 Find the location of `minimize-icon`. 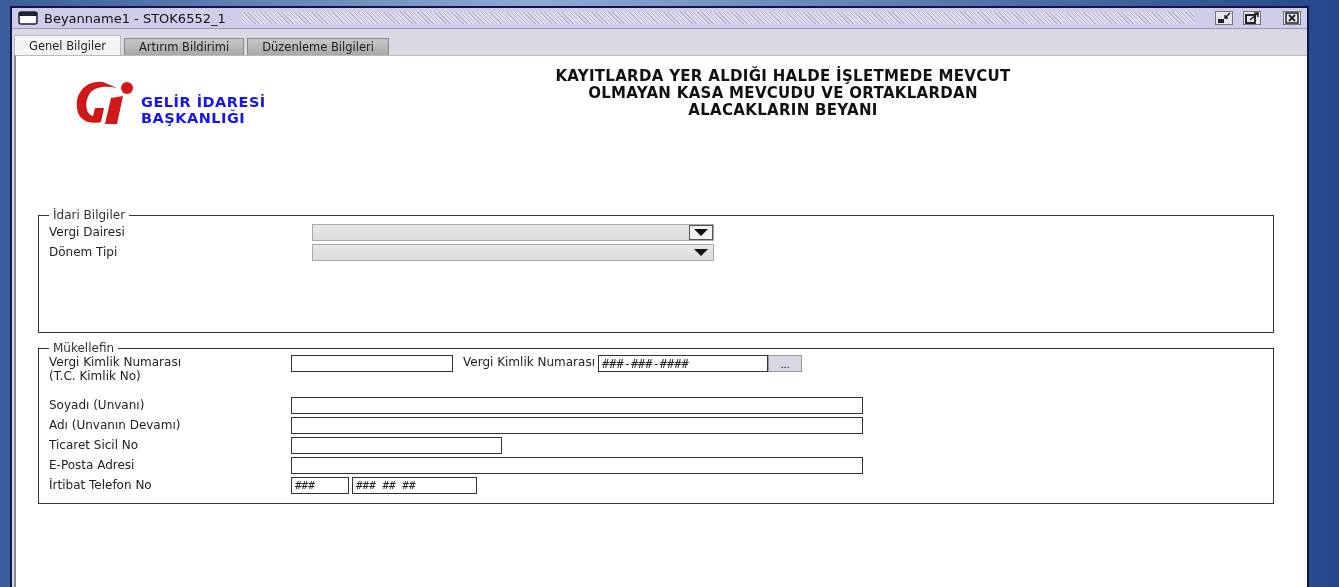

minimize-icon is located at coordinates (1224, 18).